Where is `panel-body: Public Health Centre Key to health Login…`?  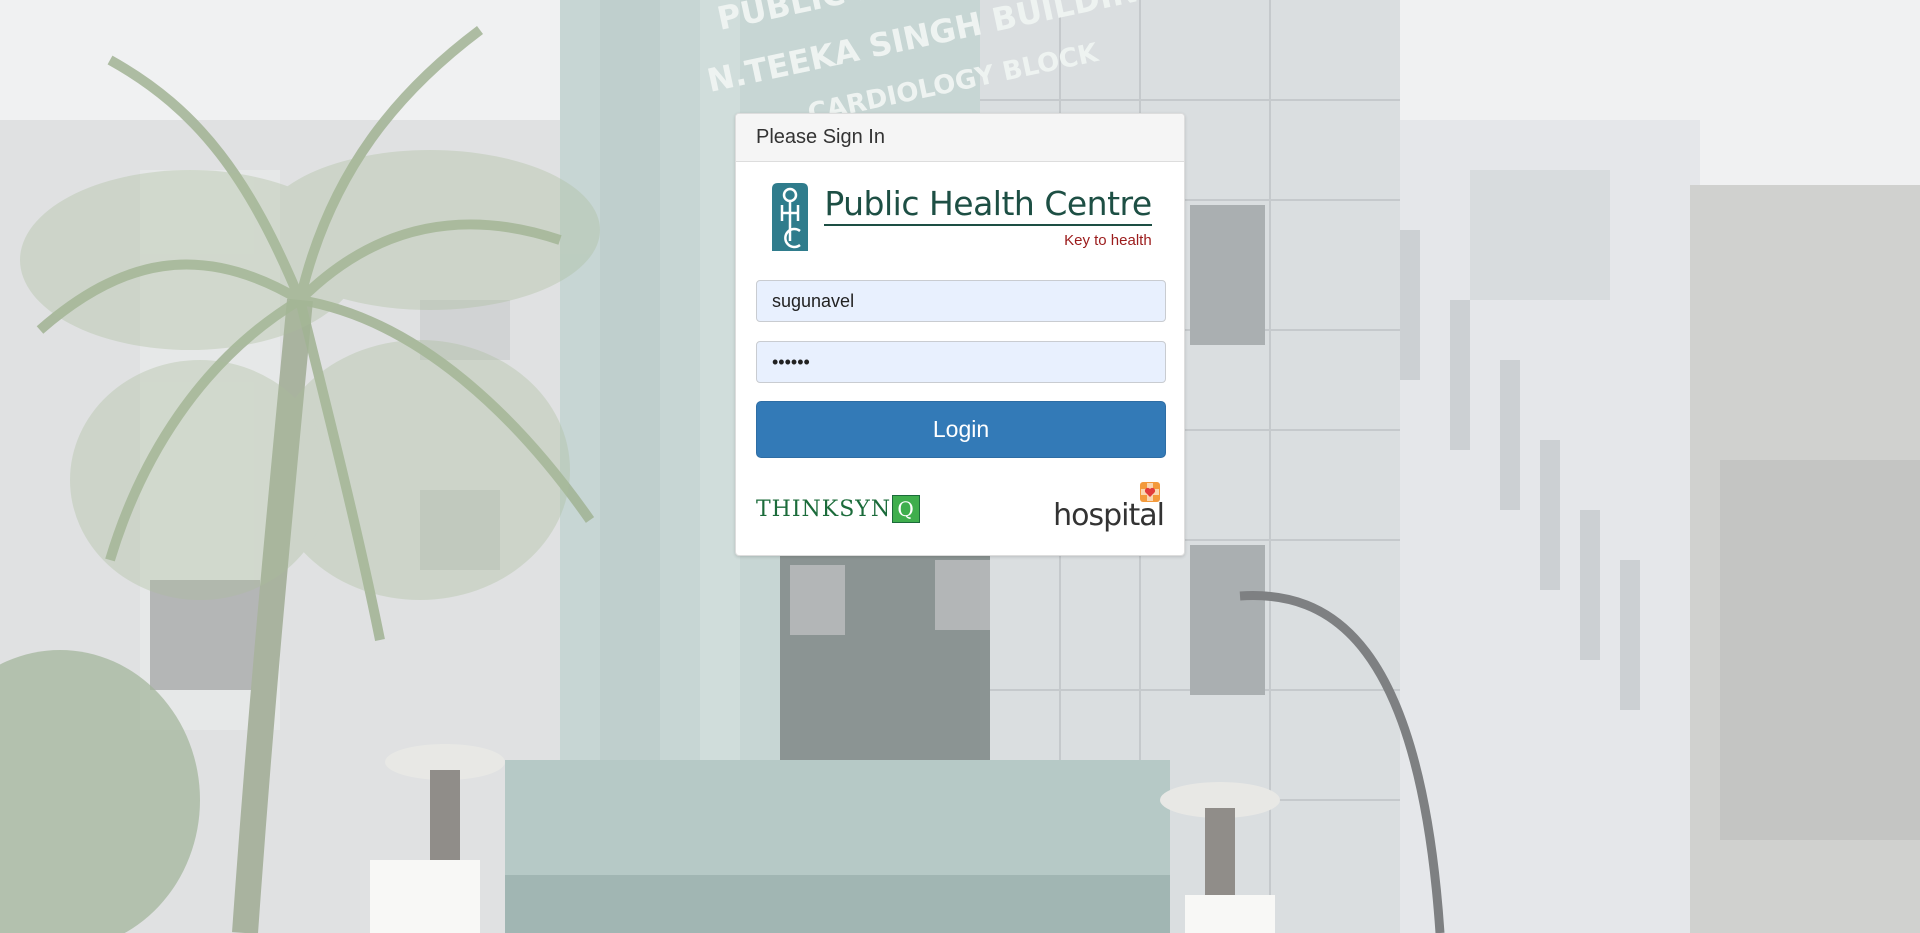
panel-body: Public Health Centre Key to health Login… is located at coordinates (960, 353).